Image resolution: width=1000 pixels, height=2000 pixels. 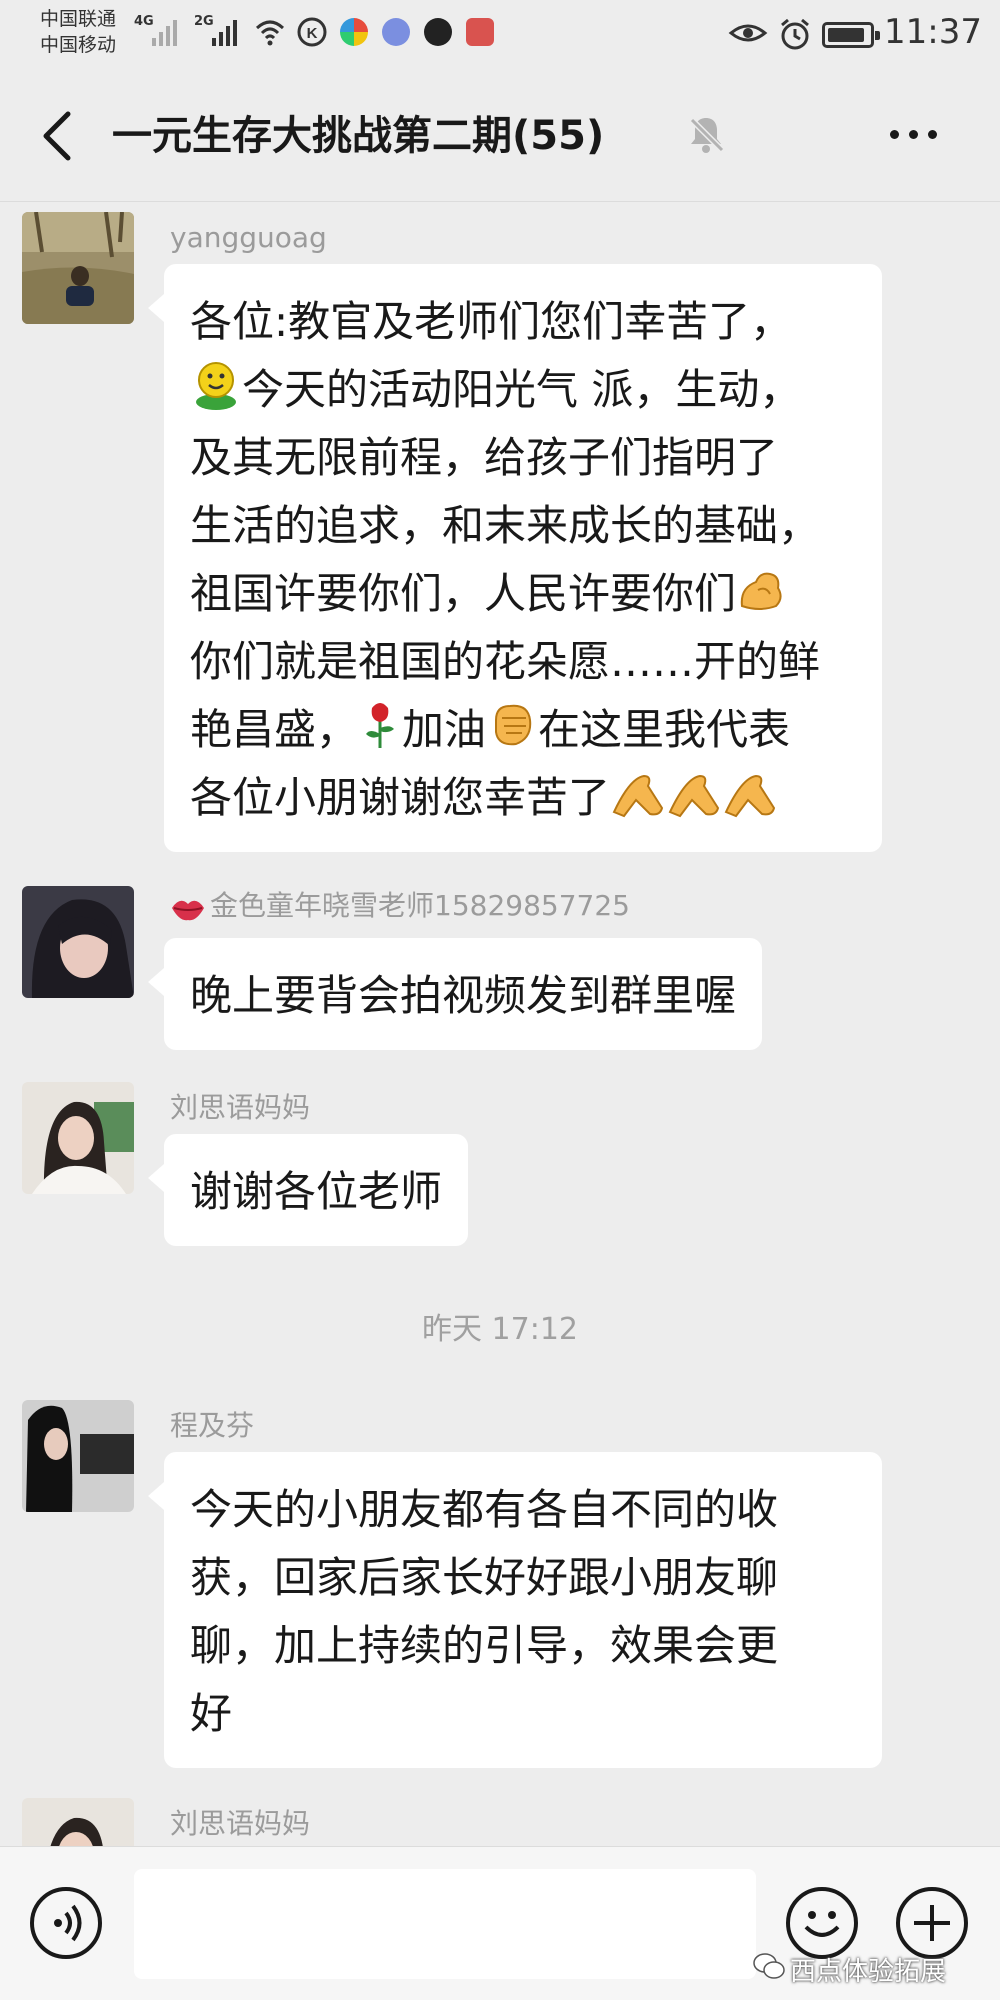 I want to click on more-functions-button, so click(x=932, y=1923).